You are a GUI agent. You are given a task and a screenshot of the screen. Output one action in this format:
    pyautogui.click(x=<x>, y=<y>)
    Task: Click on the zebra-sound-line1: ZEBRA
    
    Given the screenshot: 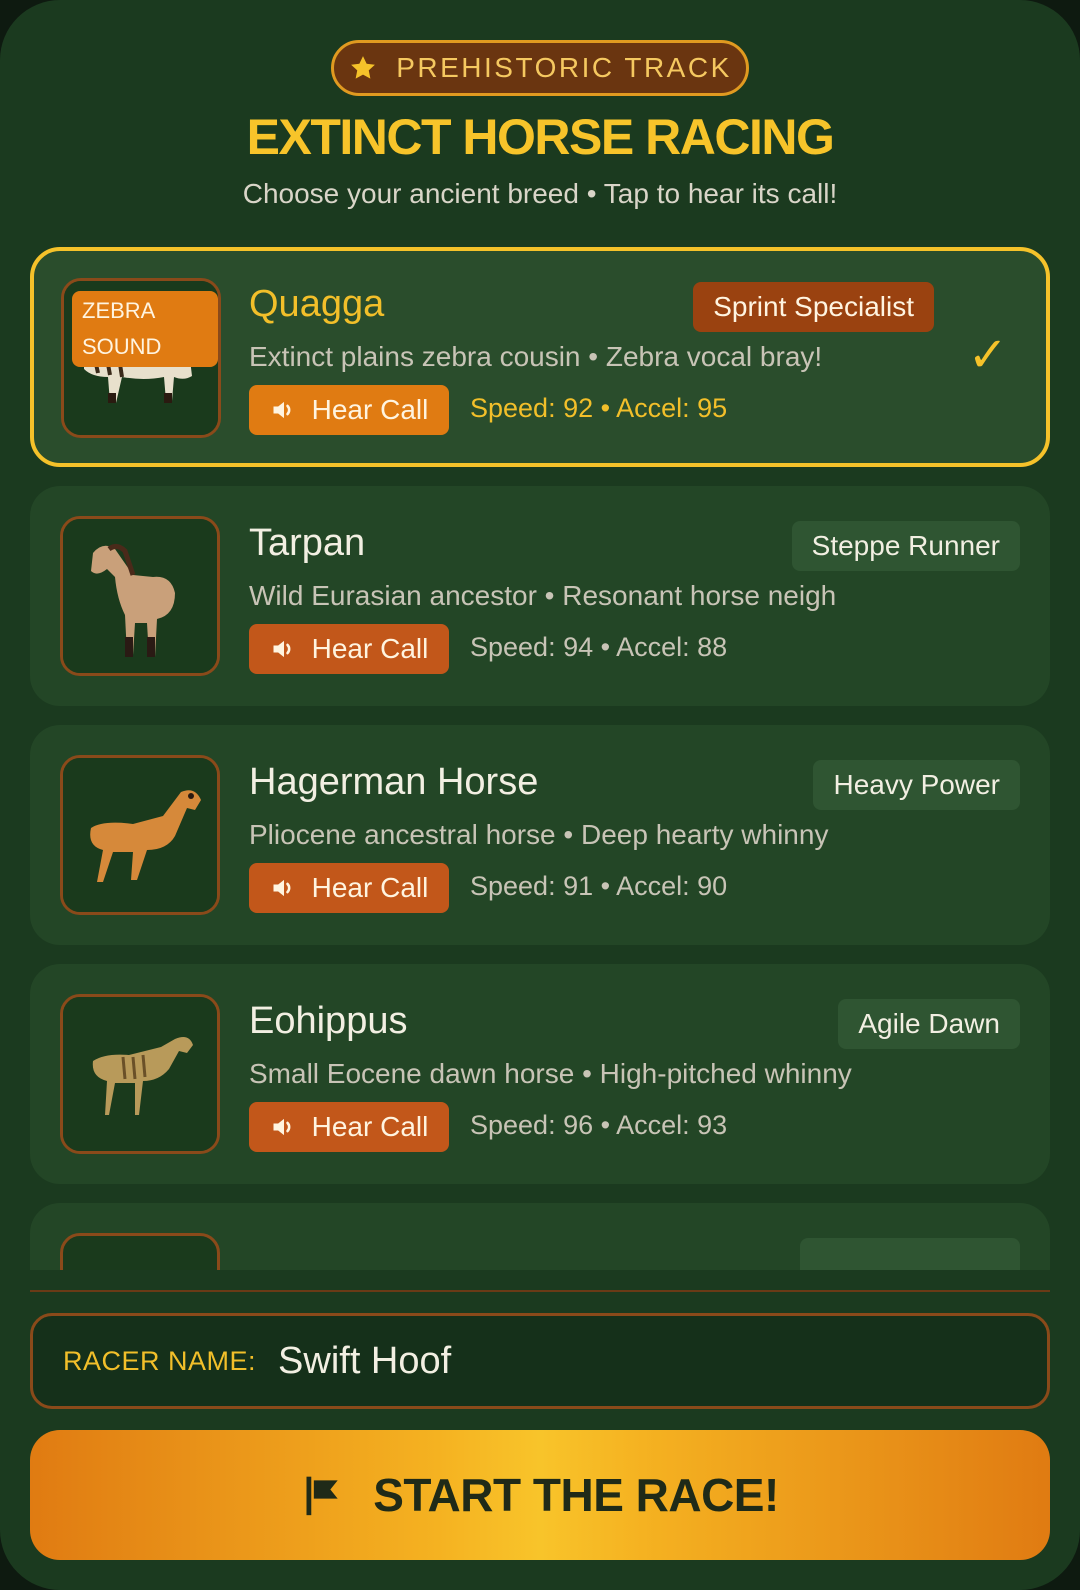 What is the action you would take?
    pyautogui.click(x=119, y=310)
    